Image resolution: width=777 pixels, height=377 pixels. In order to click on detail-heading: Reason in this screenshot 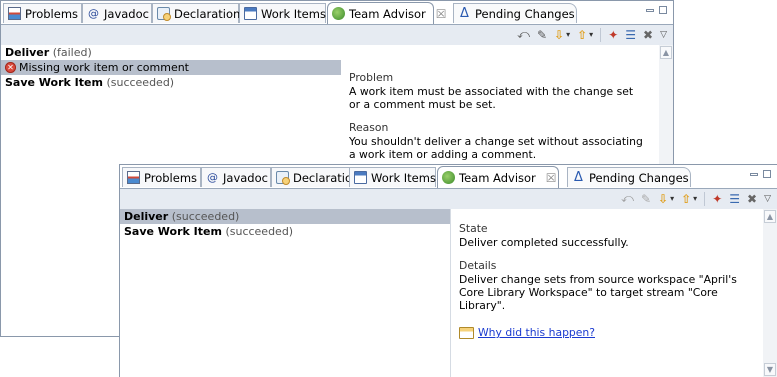, I will do `click(369, 127)`.